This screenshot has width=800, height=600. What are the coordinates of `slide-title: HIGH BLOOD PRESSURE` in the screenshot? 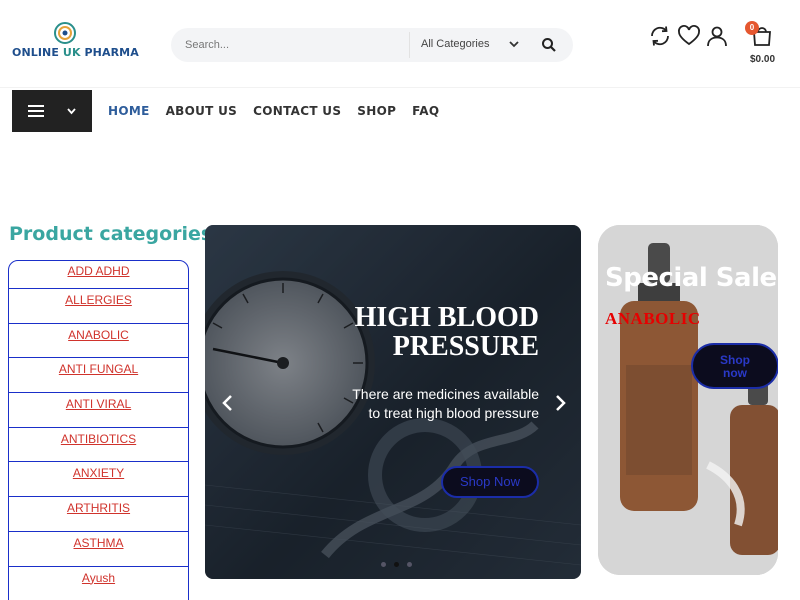 It's located at (447, 332).